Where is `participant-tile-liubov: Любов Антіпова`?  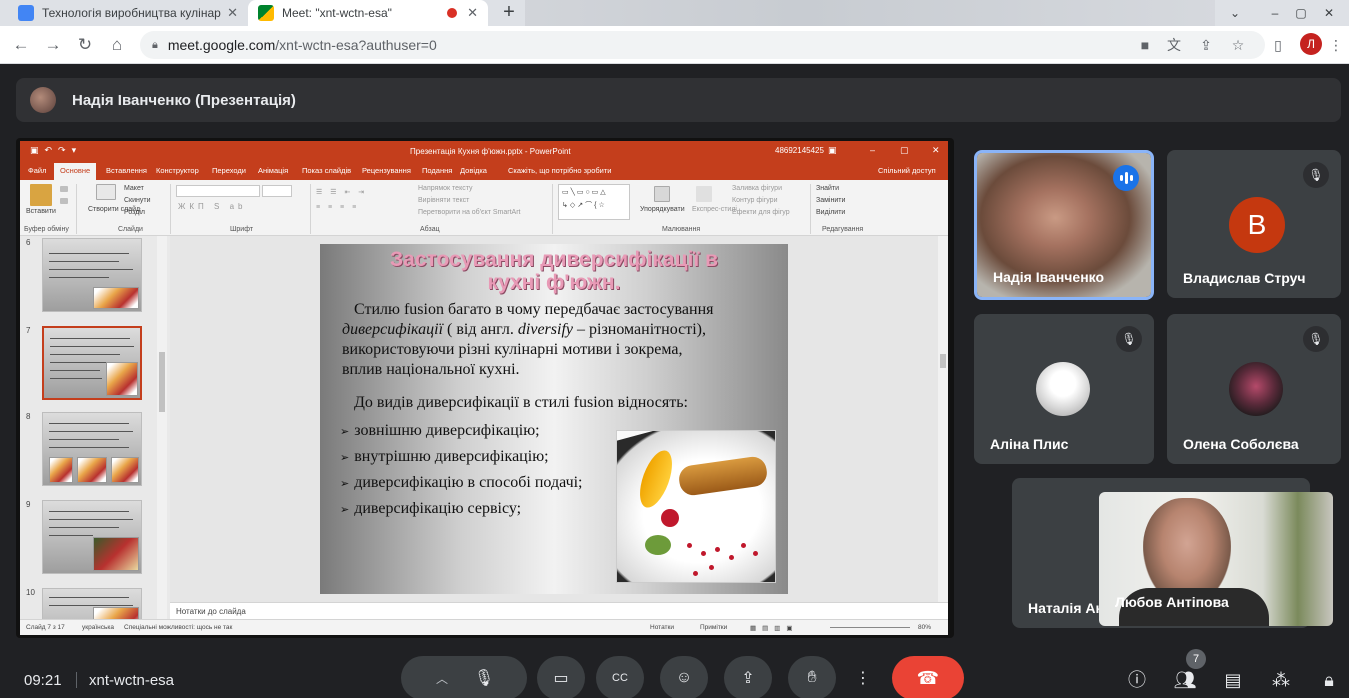
participant-tile-liubov: Любов Антіпова is located at coordinates (1216, 559).